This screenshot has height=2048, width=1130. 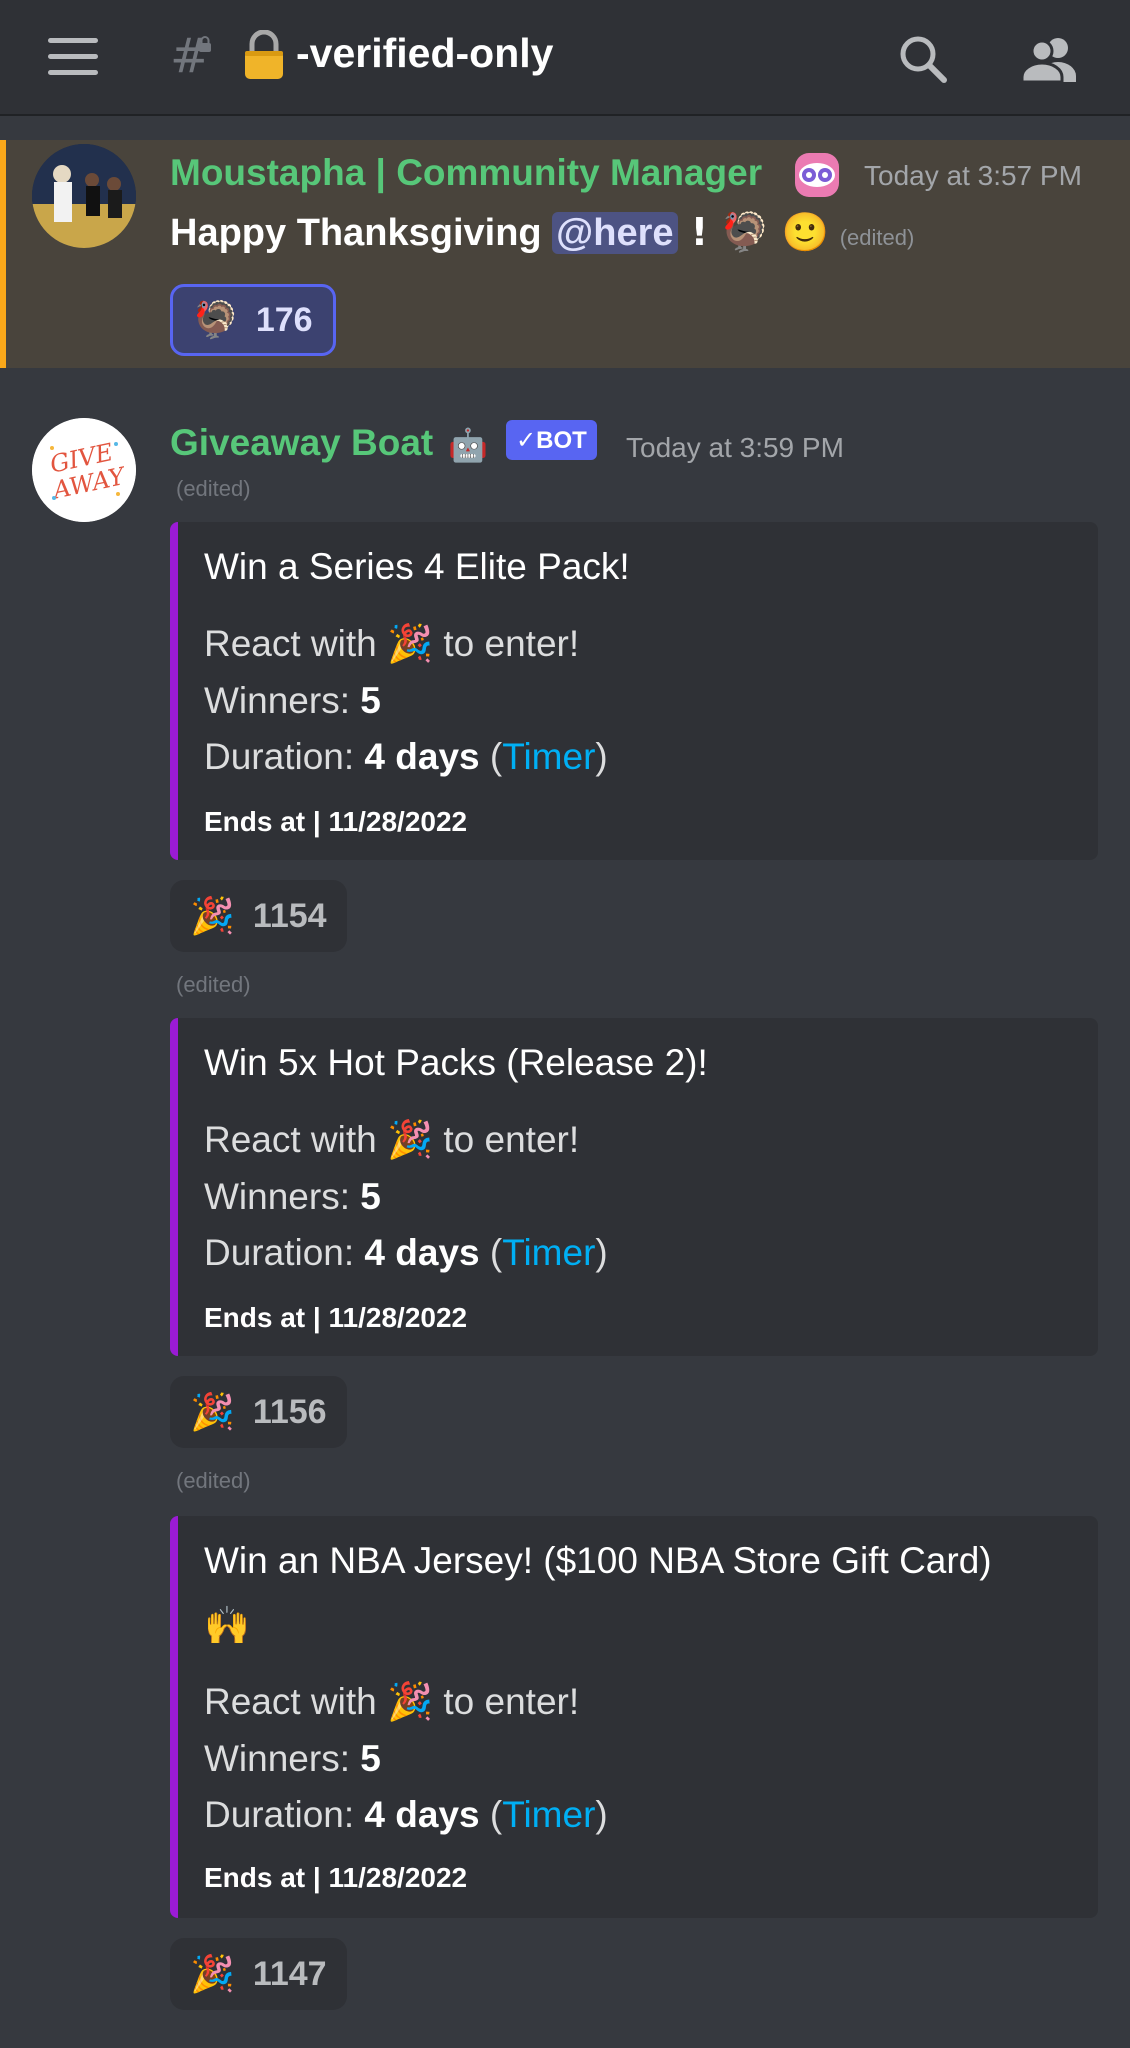 What do you see at coordinates (817, 175) in the screenshot?
I see `role-icon` at bounding box center [817, 175].